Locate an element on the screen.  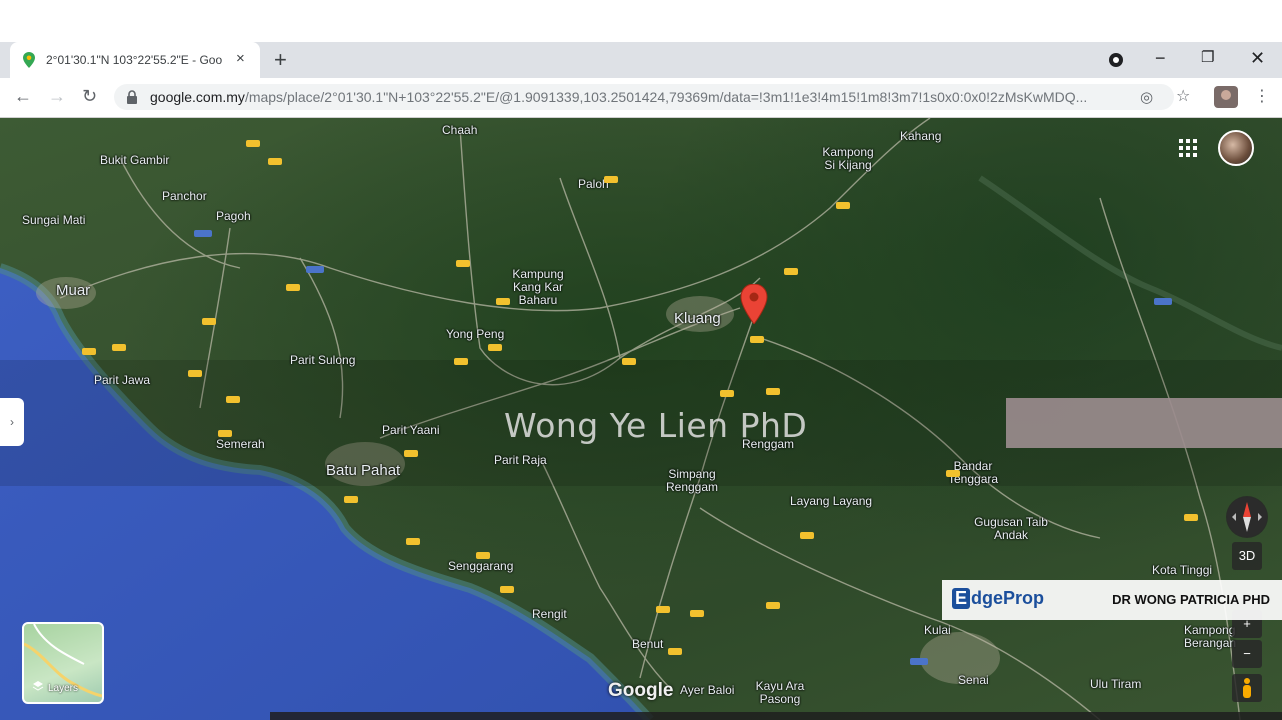
minimize-button: − is located at coordinates (1160, 58).